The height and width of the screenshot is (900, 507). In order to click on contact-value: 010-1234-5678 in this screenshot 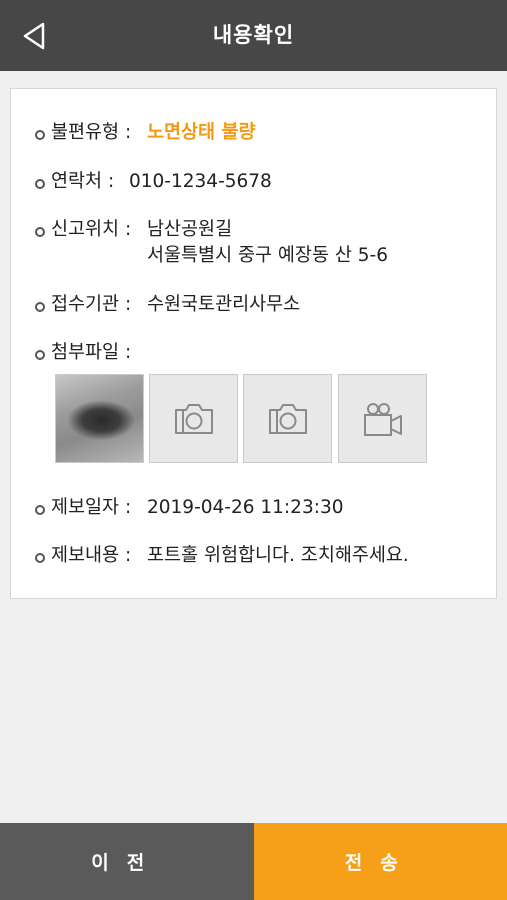, I will do `click(200, 181)`.